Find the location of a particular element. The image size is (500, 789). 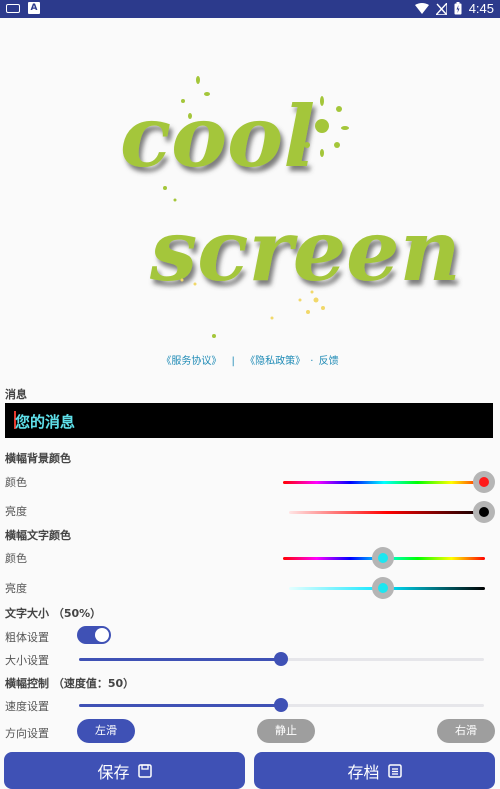

message-label: 消息 is located at coordinates (16, 394).